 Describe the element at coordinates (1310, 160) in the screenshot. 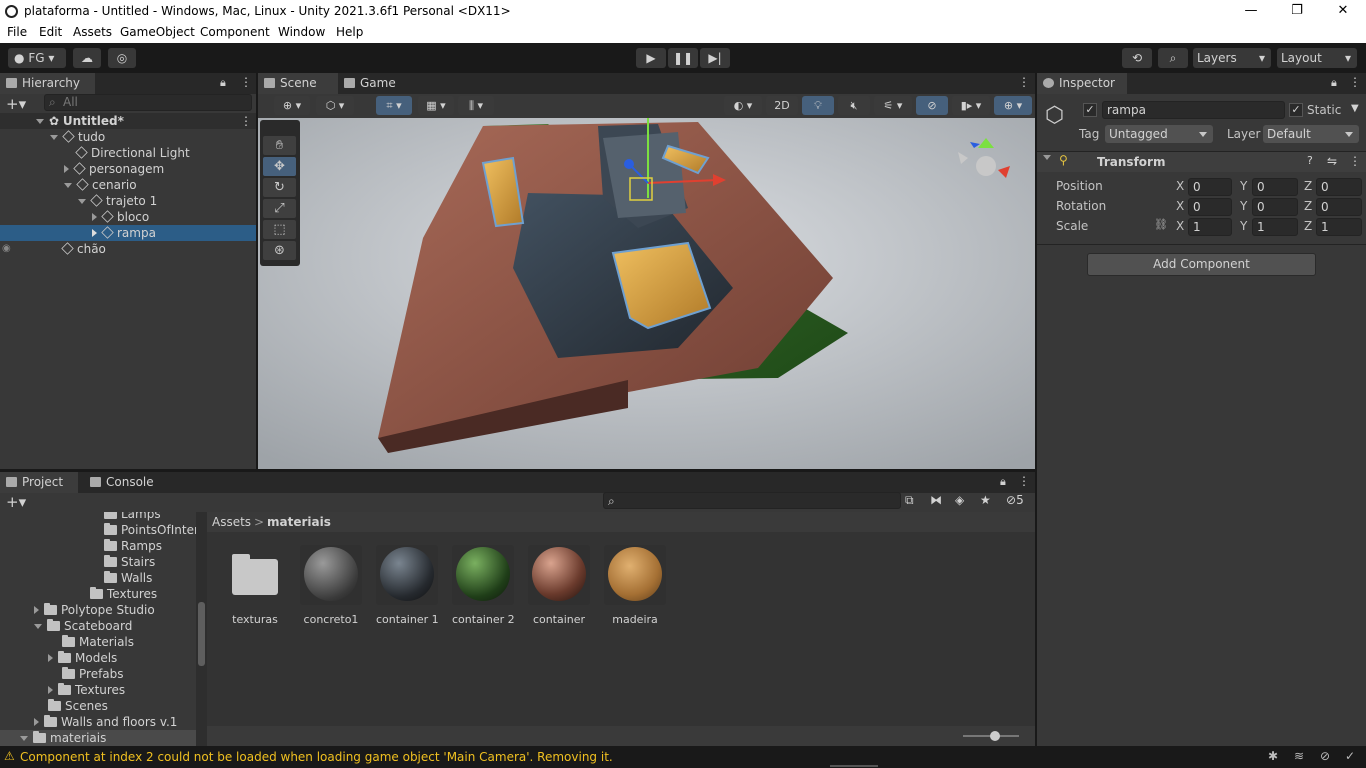

I see `help-icon: ?` at that location.